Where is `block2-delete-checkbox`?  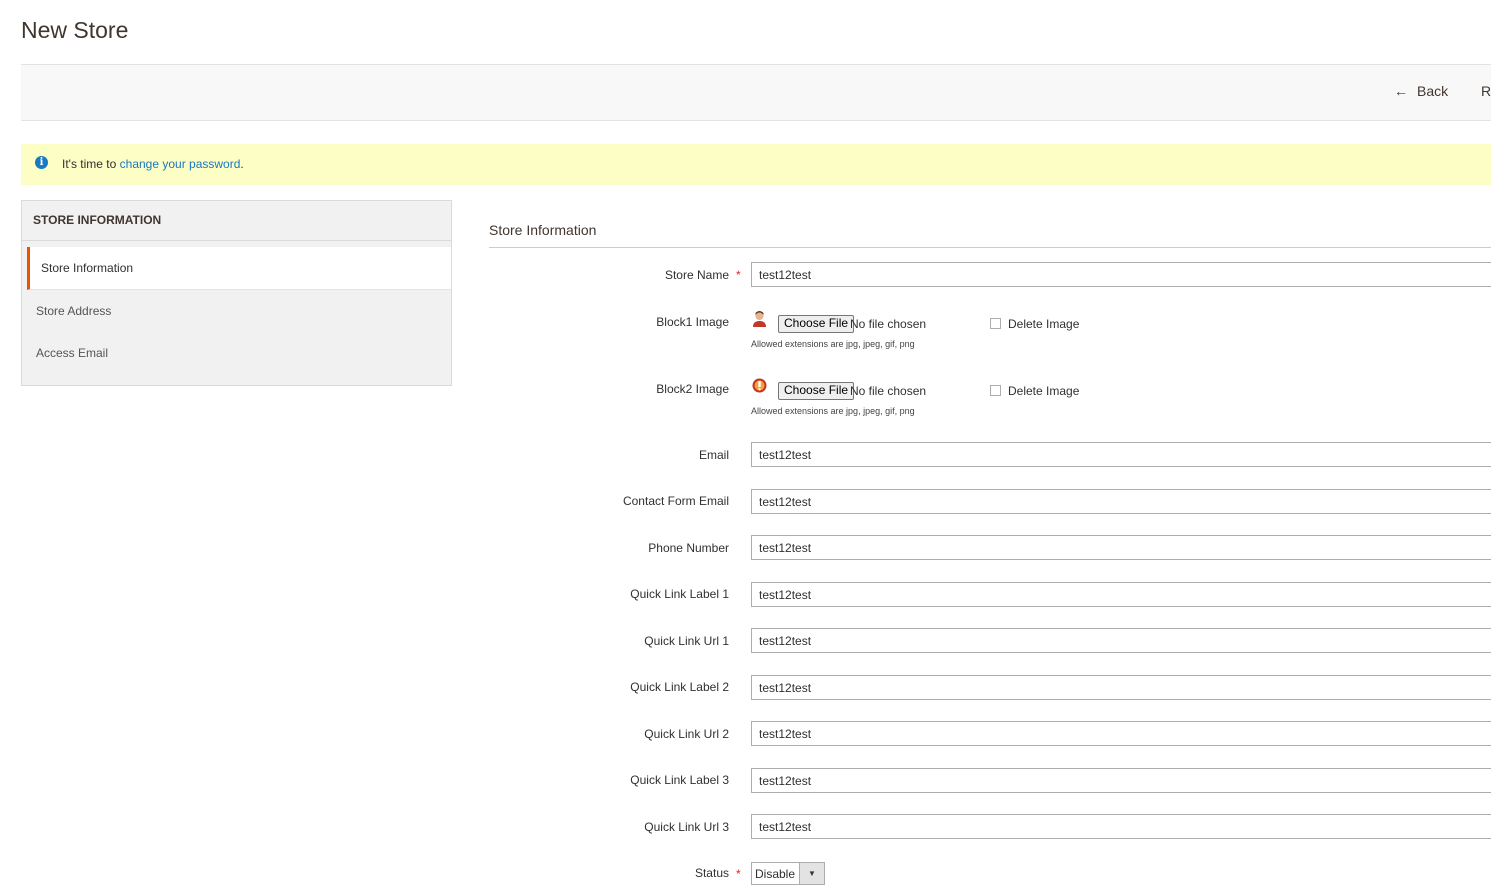
block2-delete-checkbox is located at coordinates (995, 390).